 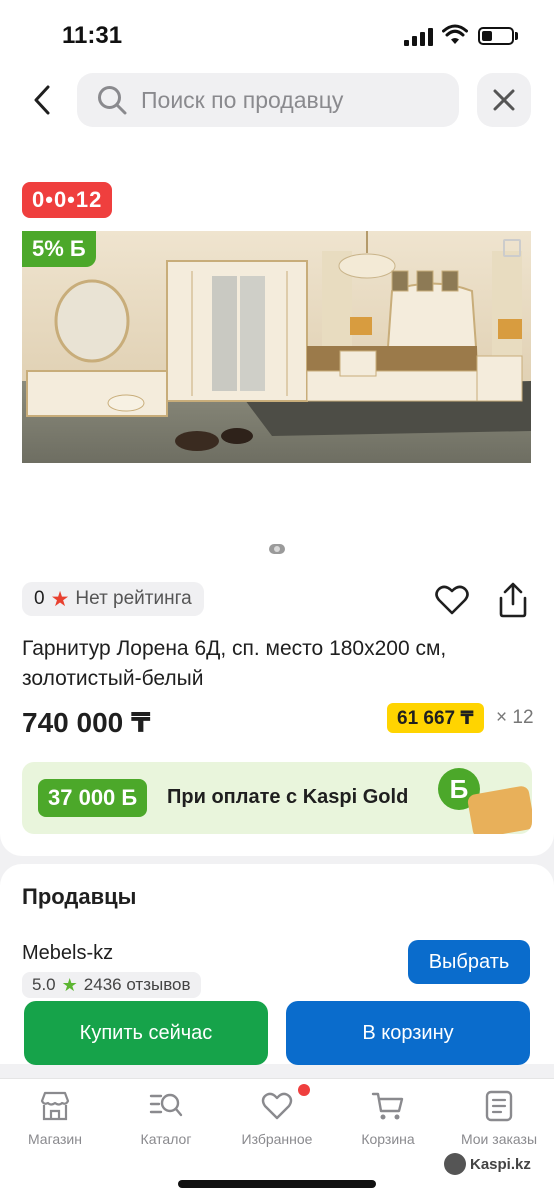 I want to click on kaspi-watermark: Kaspi.kz, so click(x=487, y=1164).